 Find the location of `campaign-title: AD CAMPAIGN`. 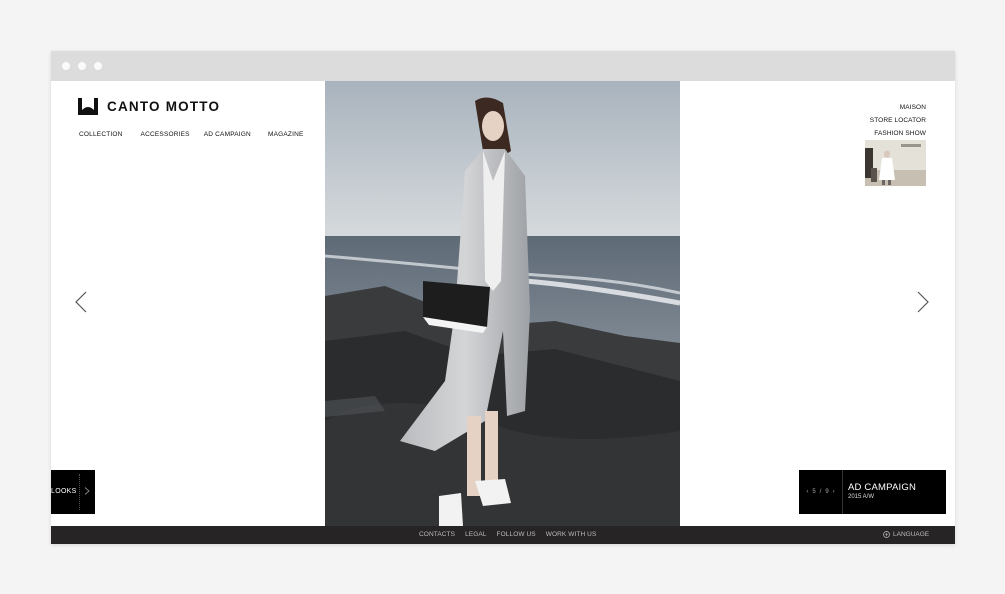

campaign-title: AD CAMPAIGN is located at coordinates (882, 487).